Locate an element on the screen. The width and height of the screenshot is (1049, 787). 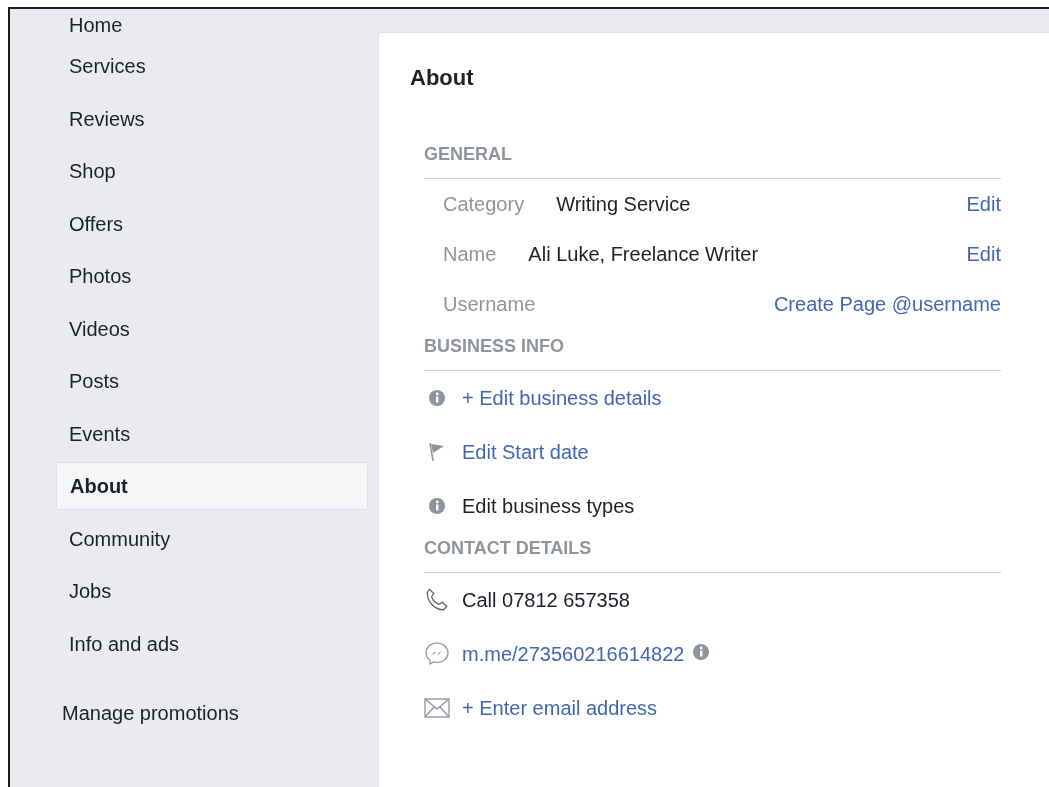
sidebar-item: Reviews is located at coordinates (212, 118).